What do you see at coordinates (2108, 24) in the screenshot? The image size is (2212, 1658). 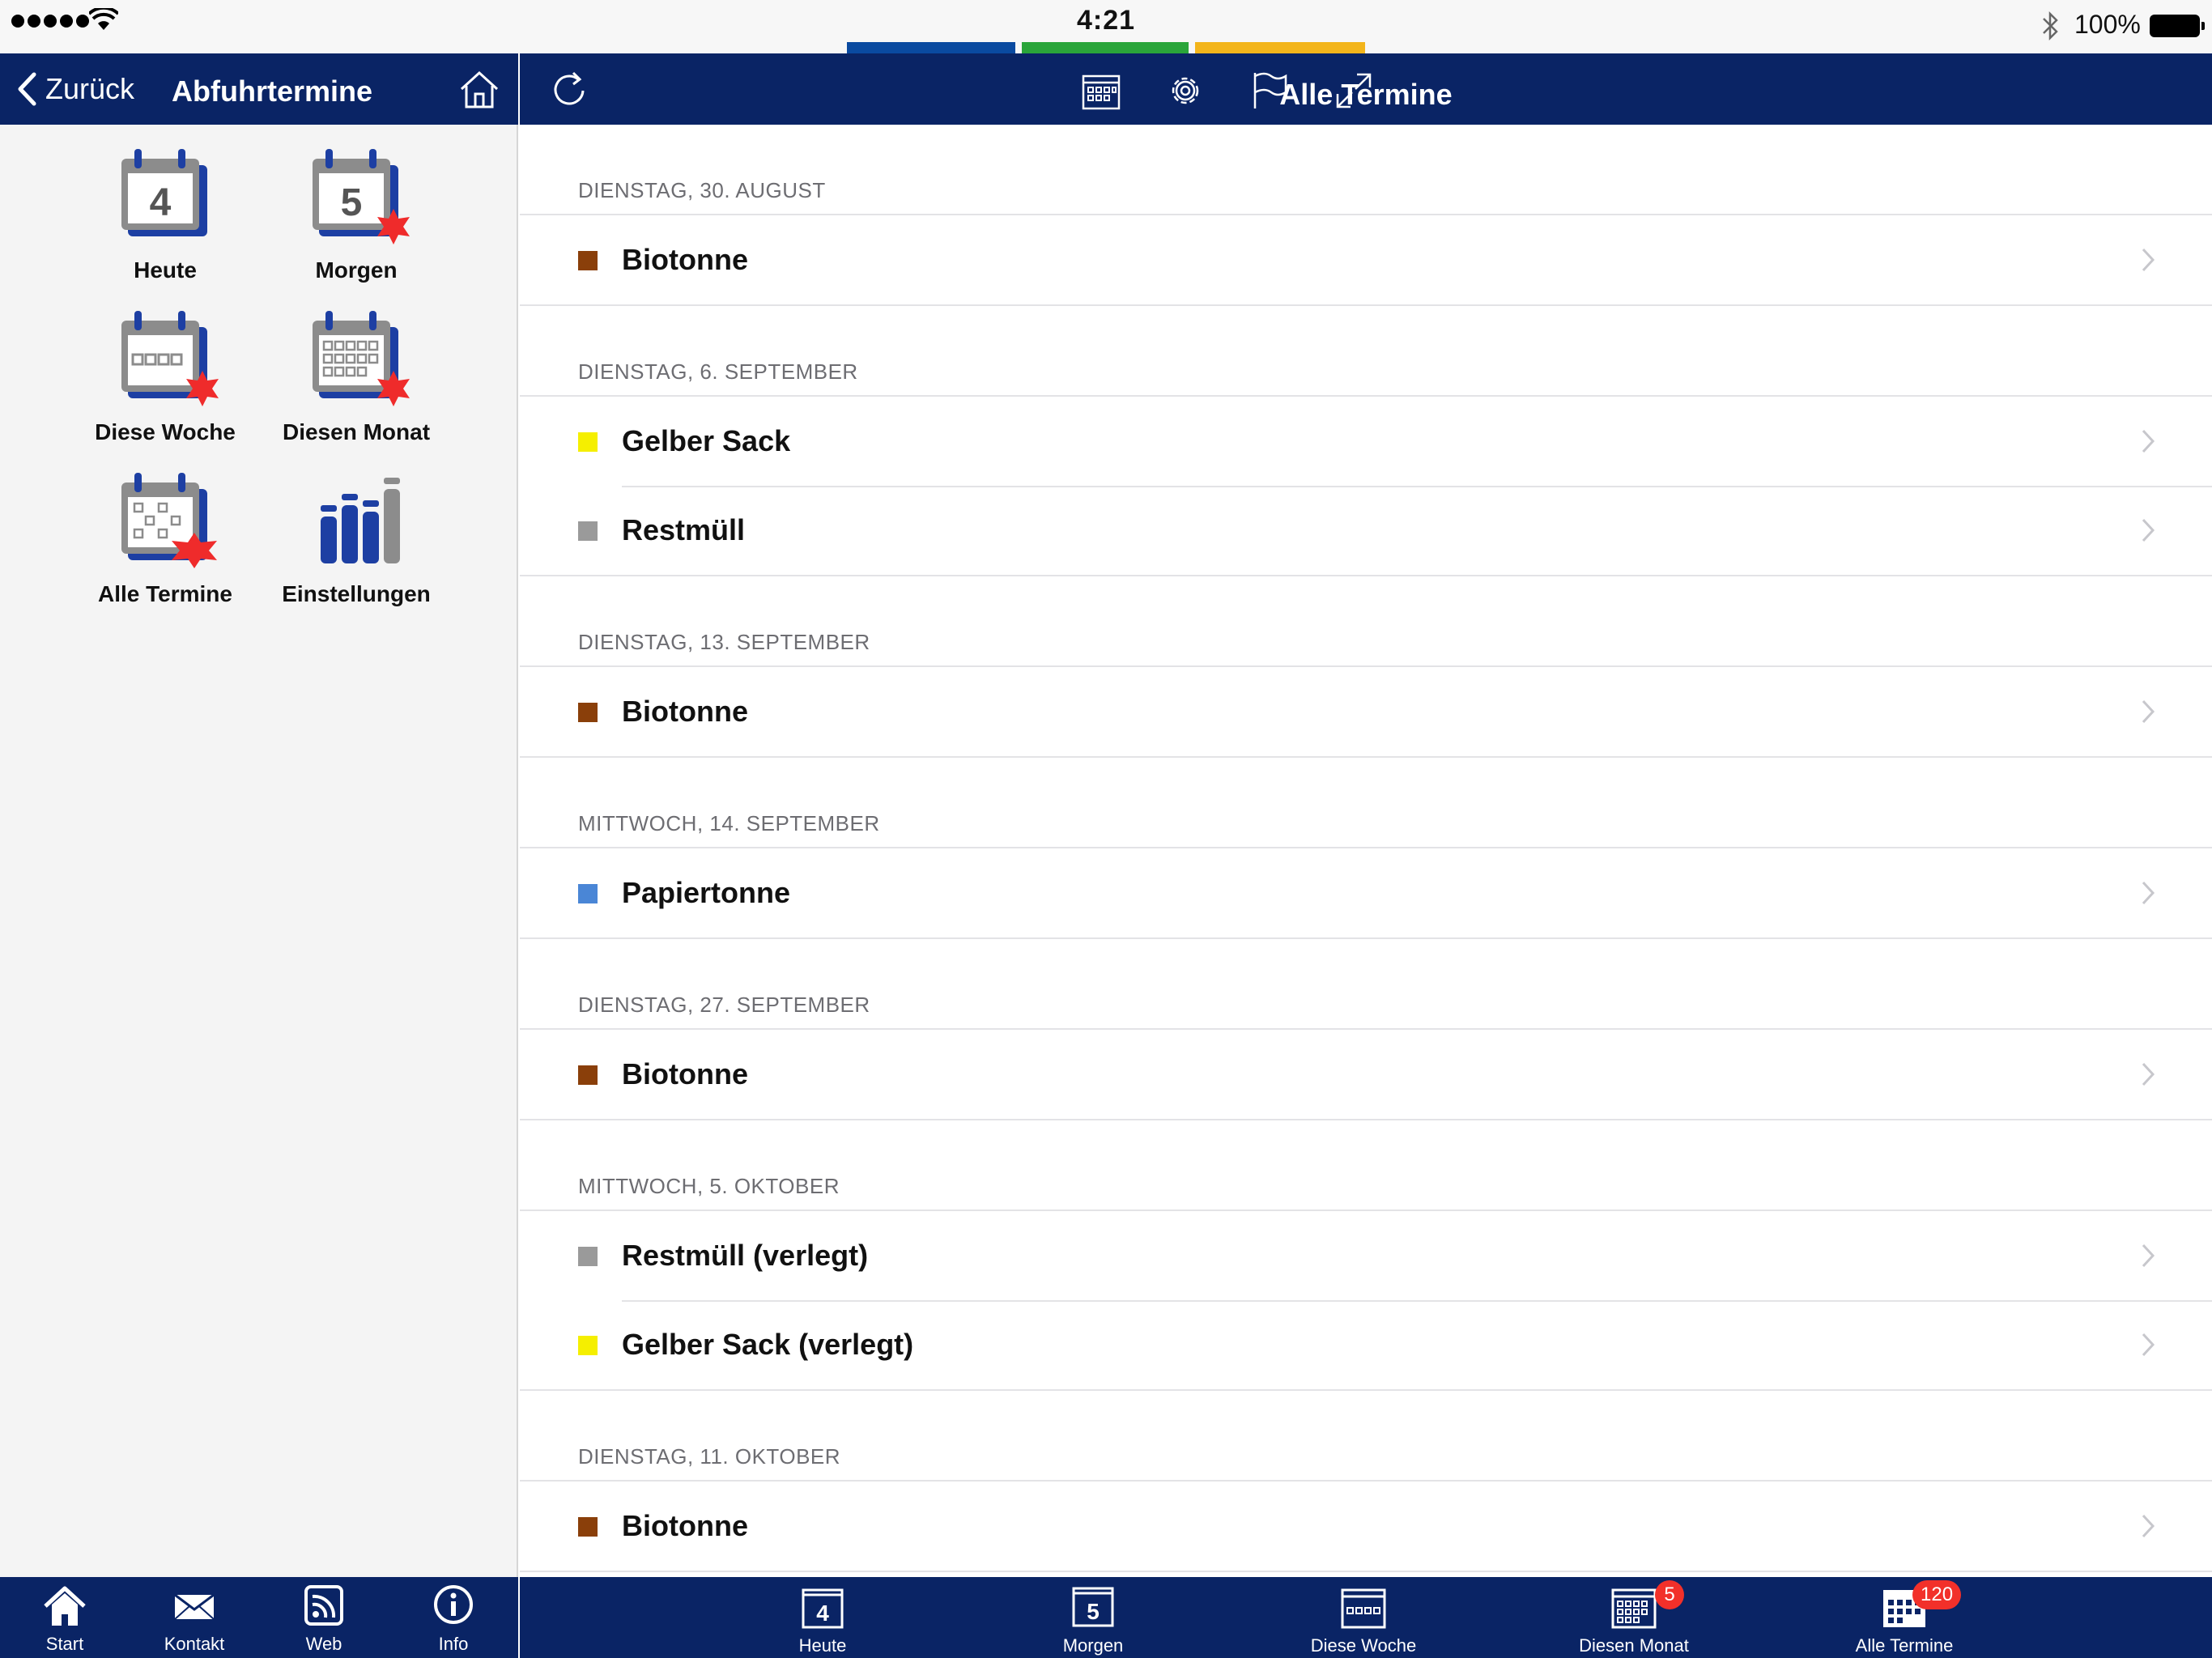 I see `battery-percent: 100%` at bounding box center [2108, 24].